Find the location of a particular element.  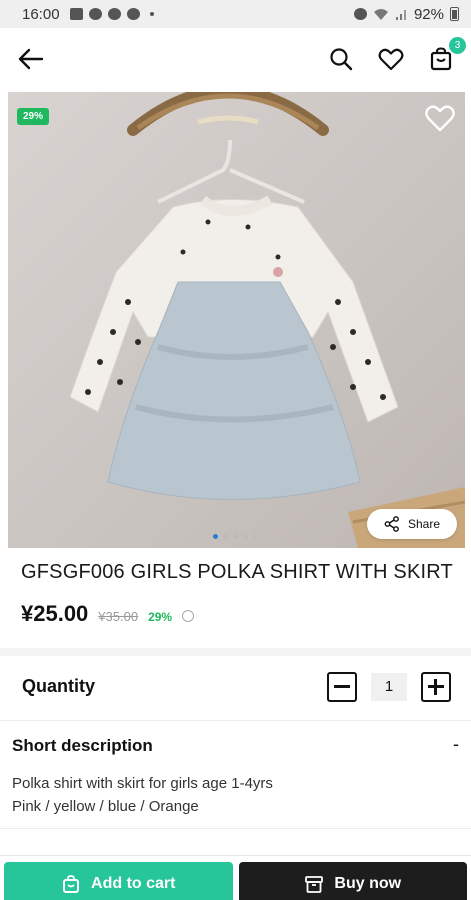

battery-icon is located at coordinates (454, 14).